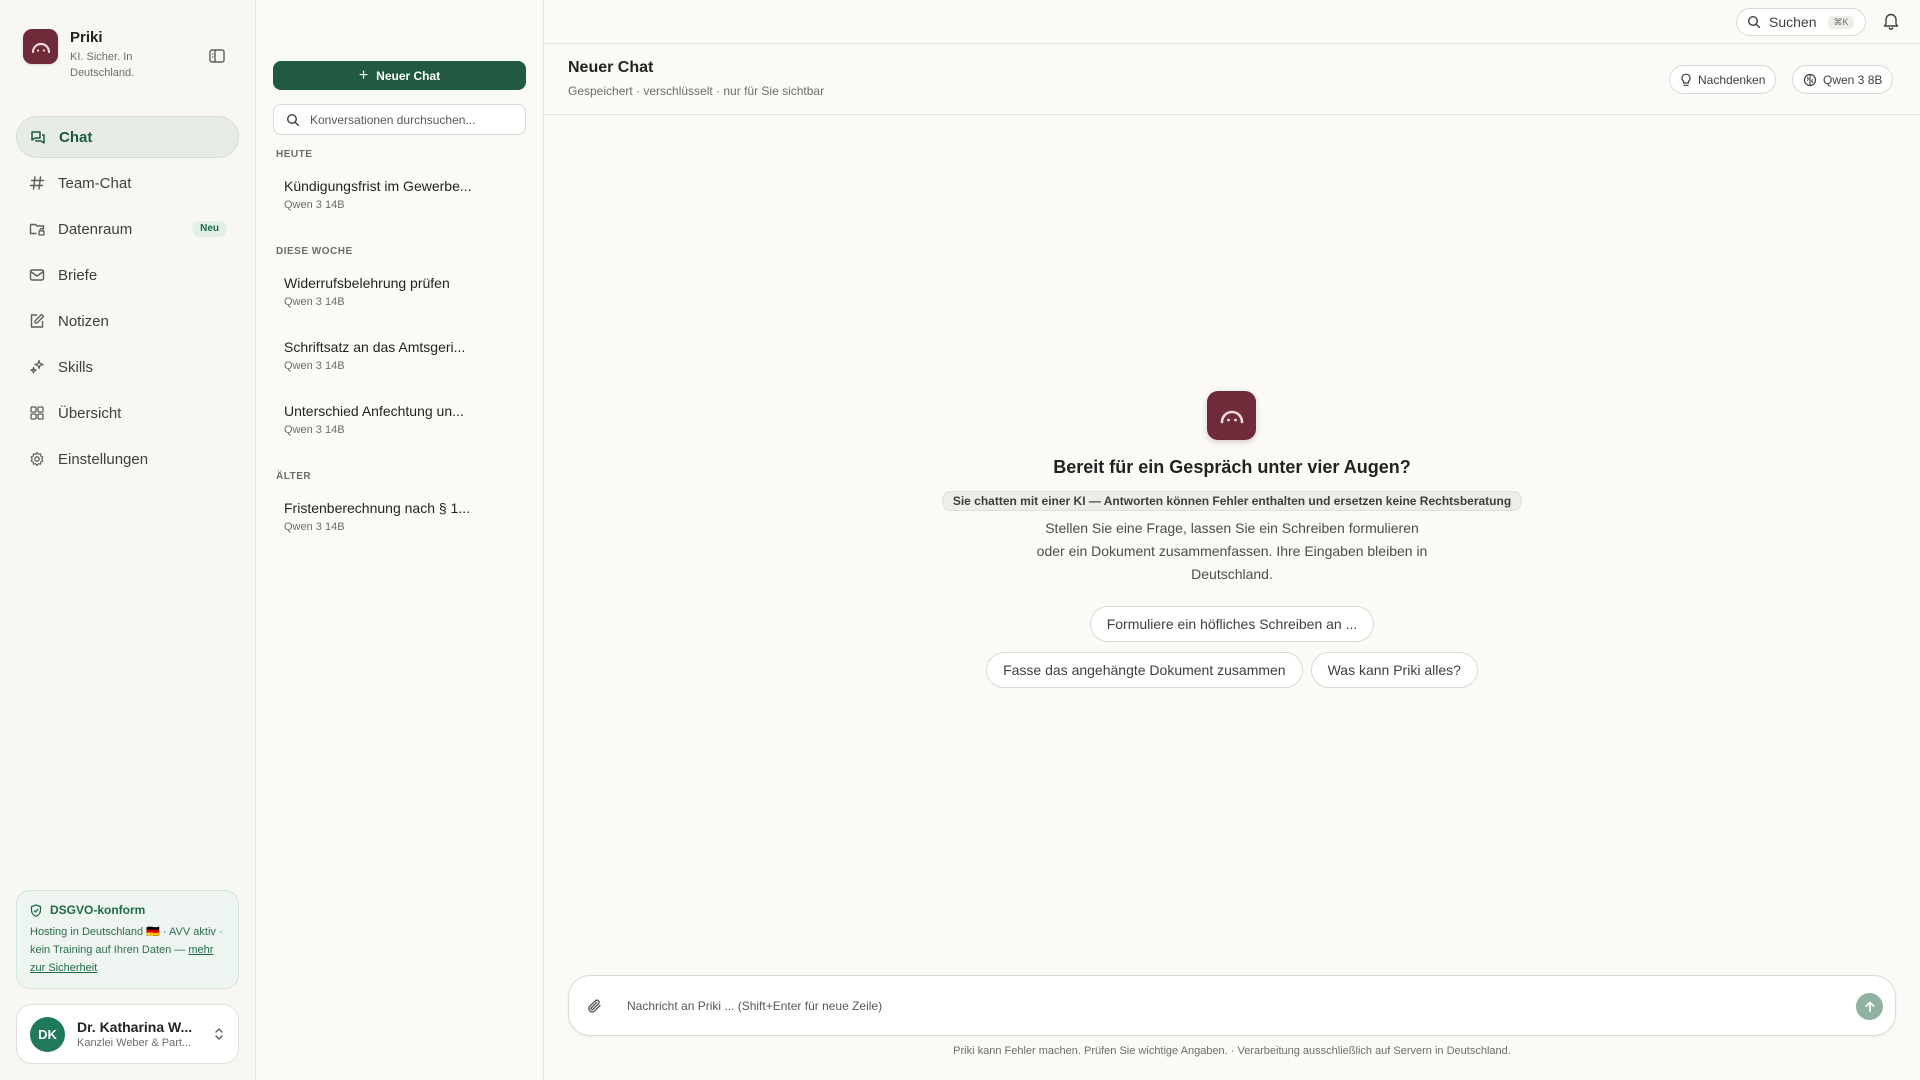 This screenshot has width=1920, height=1080. What do you see at coordinates (219, 1034) in the screenshot?
I see `chevron-up-down-icon` at bounding box center [219, 1034].